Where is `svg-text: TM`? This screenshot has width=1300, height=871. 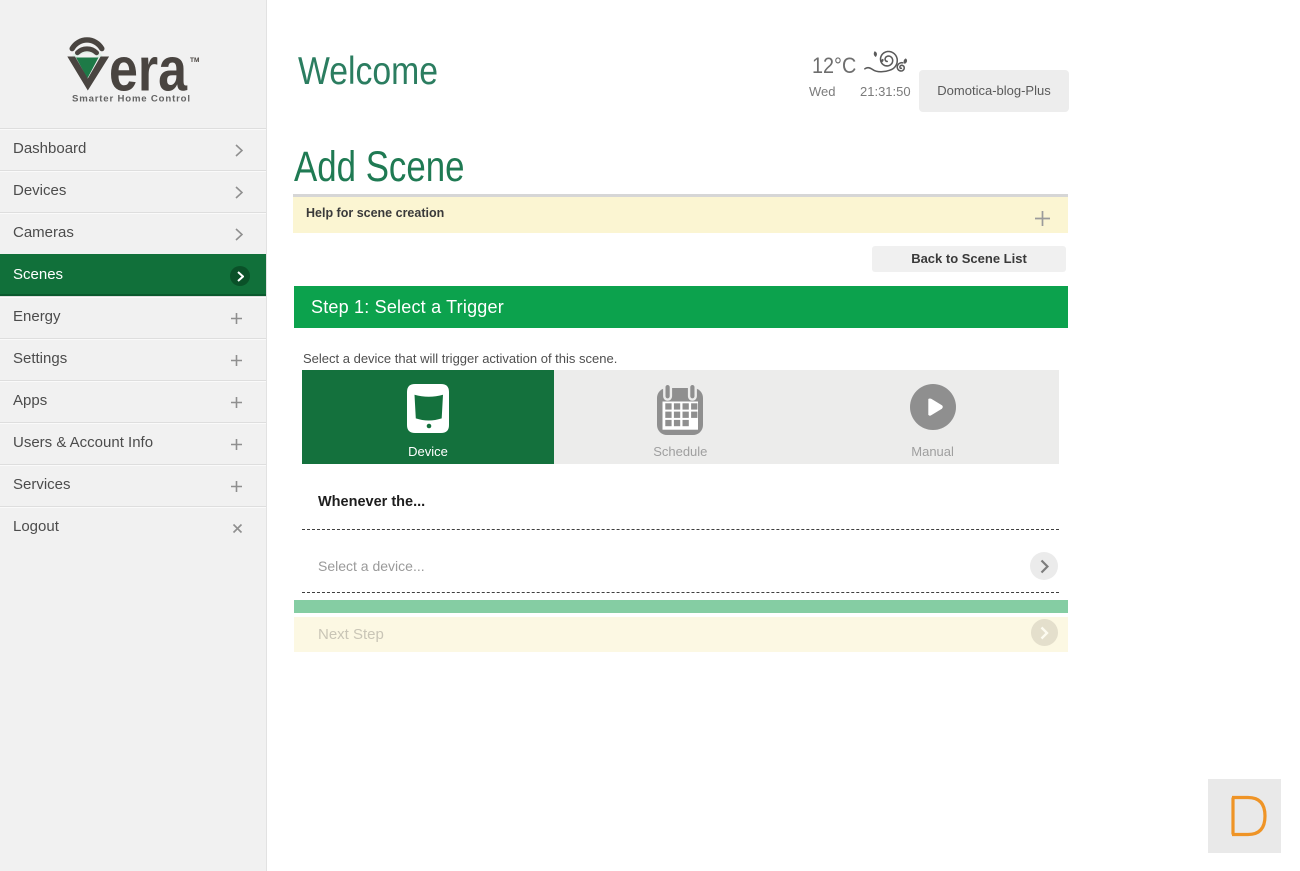 svg-text: TM is located at coordinates (194, 60).